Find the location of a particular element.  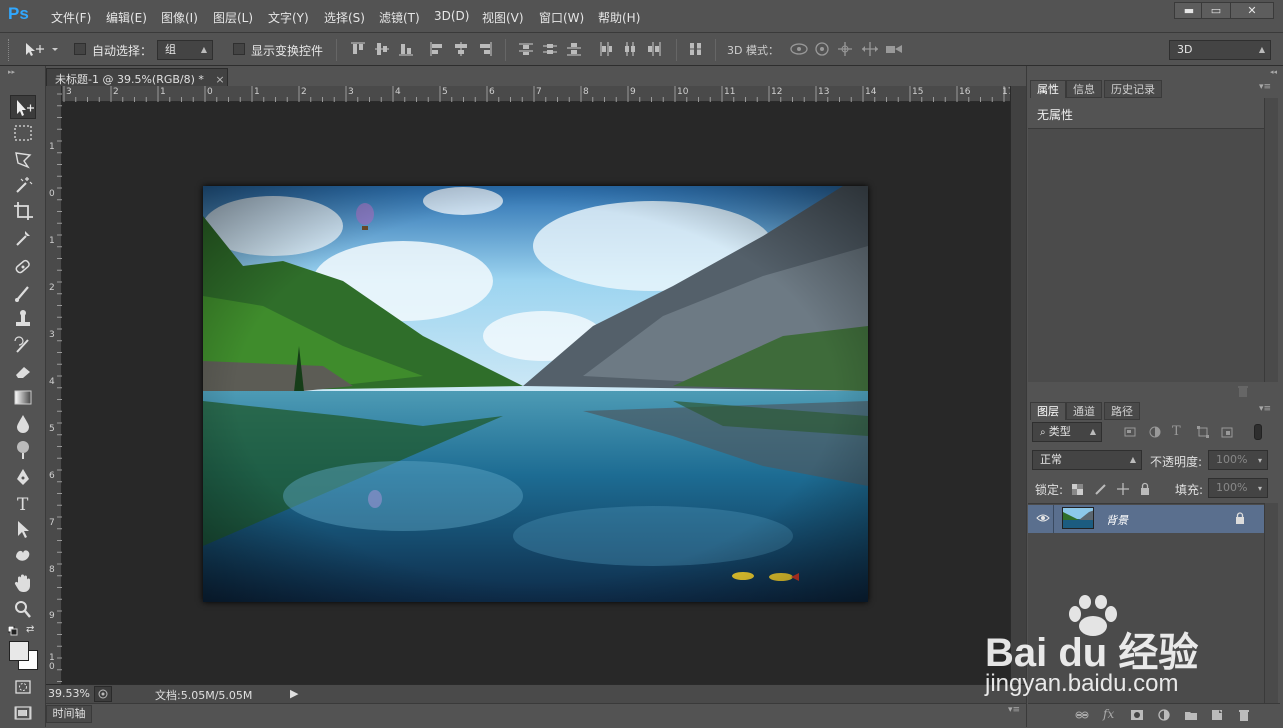

menu-3d: 3D(D) is located at coordinates (451, 16).